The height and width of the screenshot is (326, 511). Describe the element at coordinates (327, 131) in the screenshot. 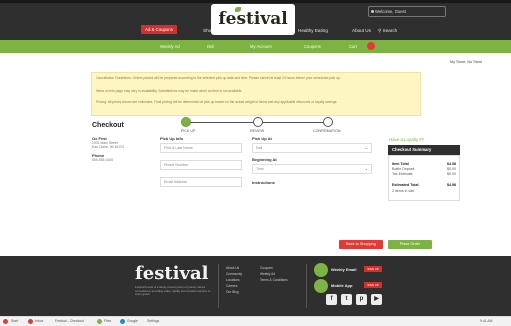

I see `step-confirmation-label: CONFIRMATION` at that location.